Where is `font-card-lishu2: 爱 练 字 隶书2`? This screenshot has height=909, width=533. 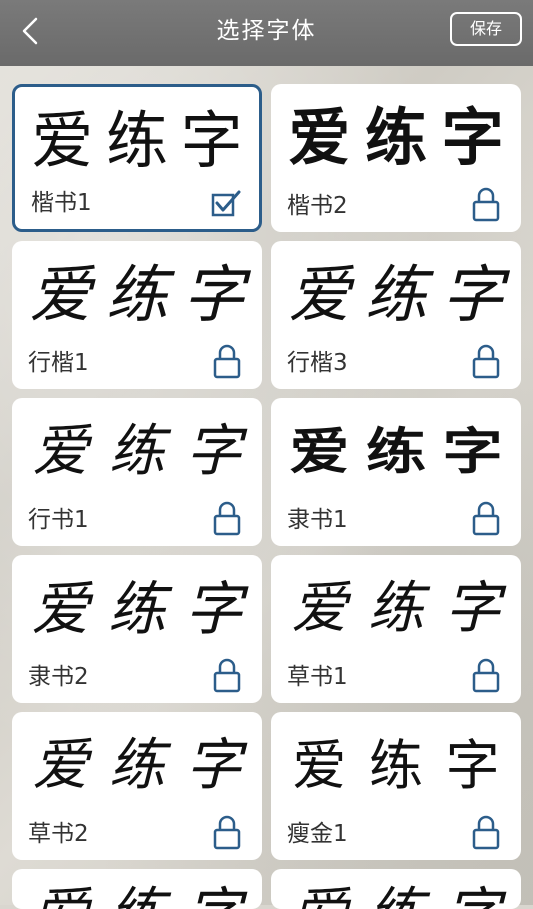 font-card-lishu2: 爱 练 字 隶书2 is located at coordinates (137, 629).